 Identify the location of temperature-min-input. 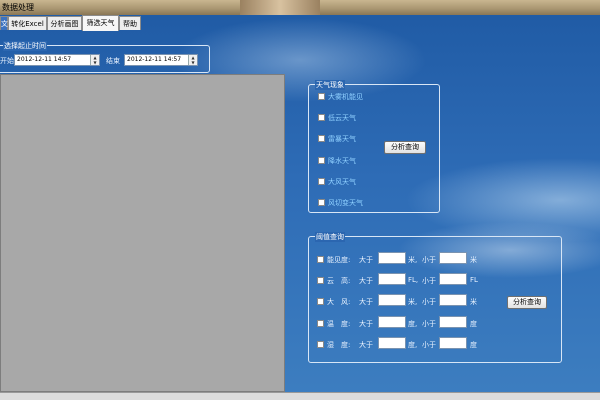
(392, 322).